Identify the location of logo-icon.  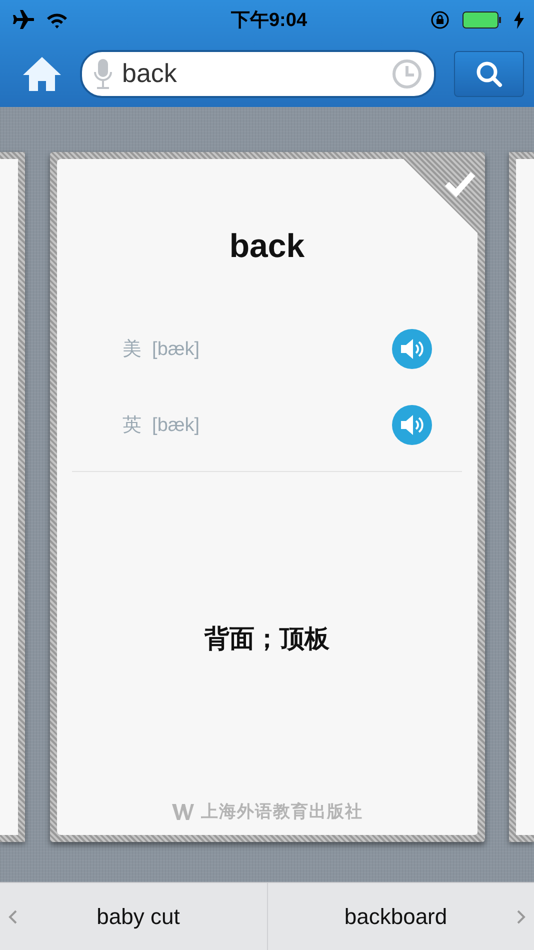
(183, 811).